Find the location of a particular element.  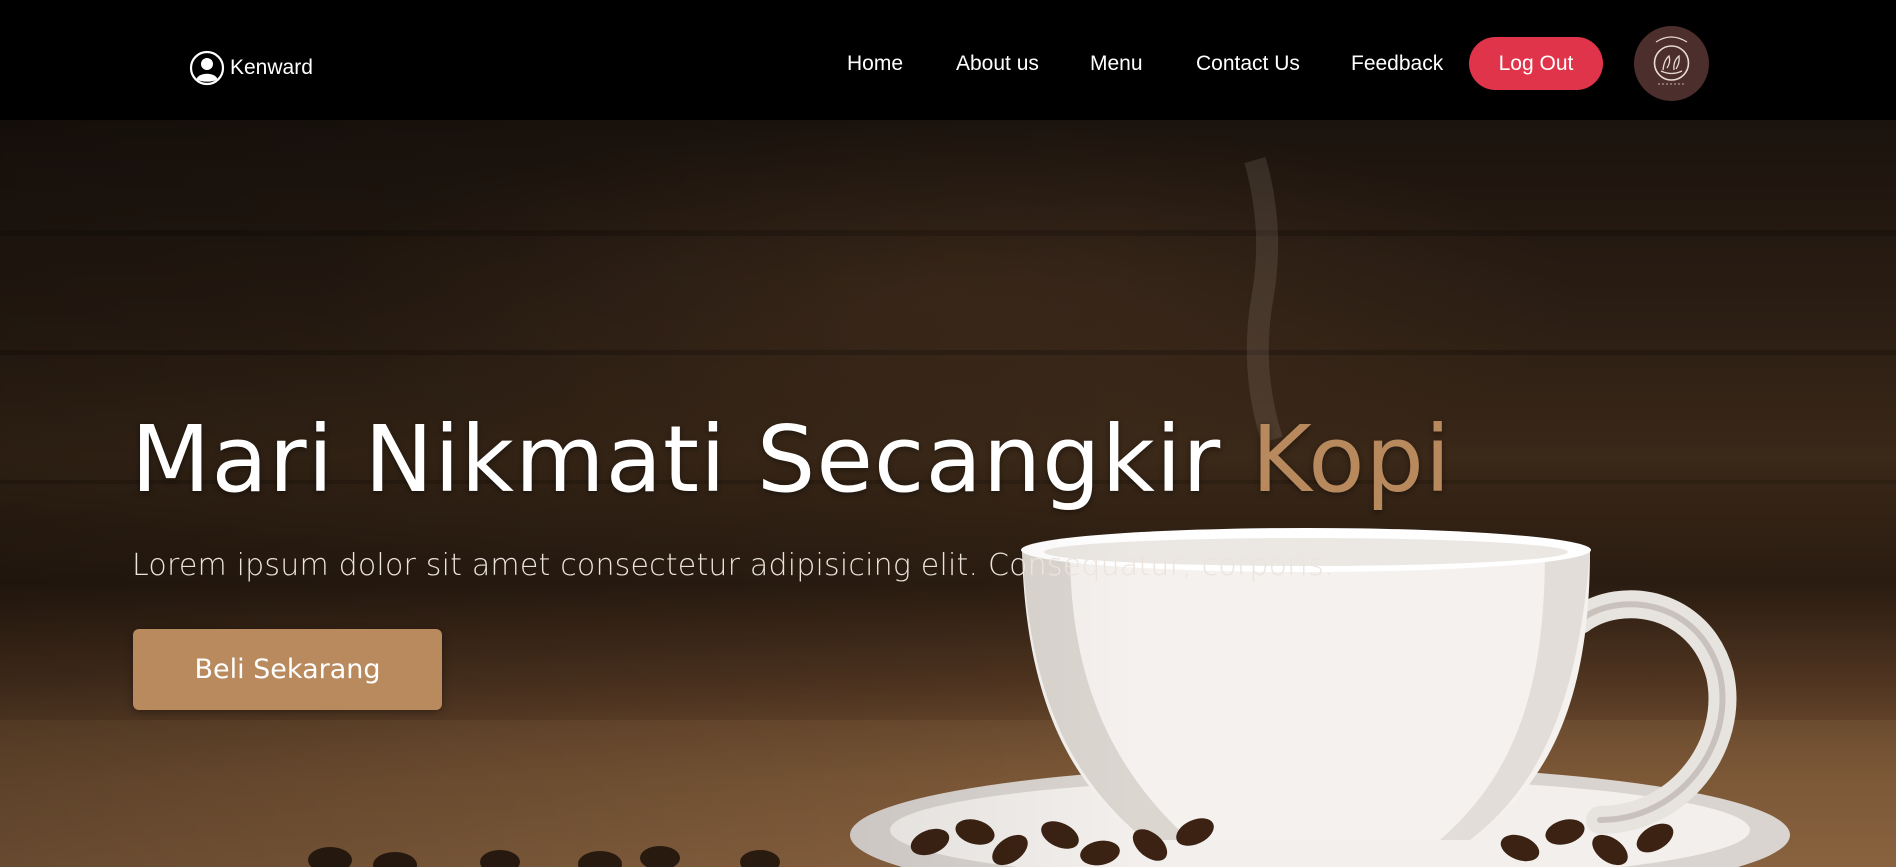

coffee-logo-icon is located at coordinates (1671, 63).